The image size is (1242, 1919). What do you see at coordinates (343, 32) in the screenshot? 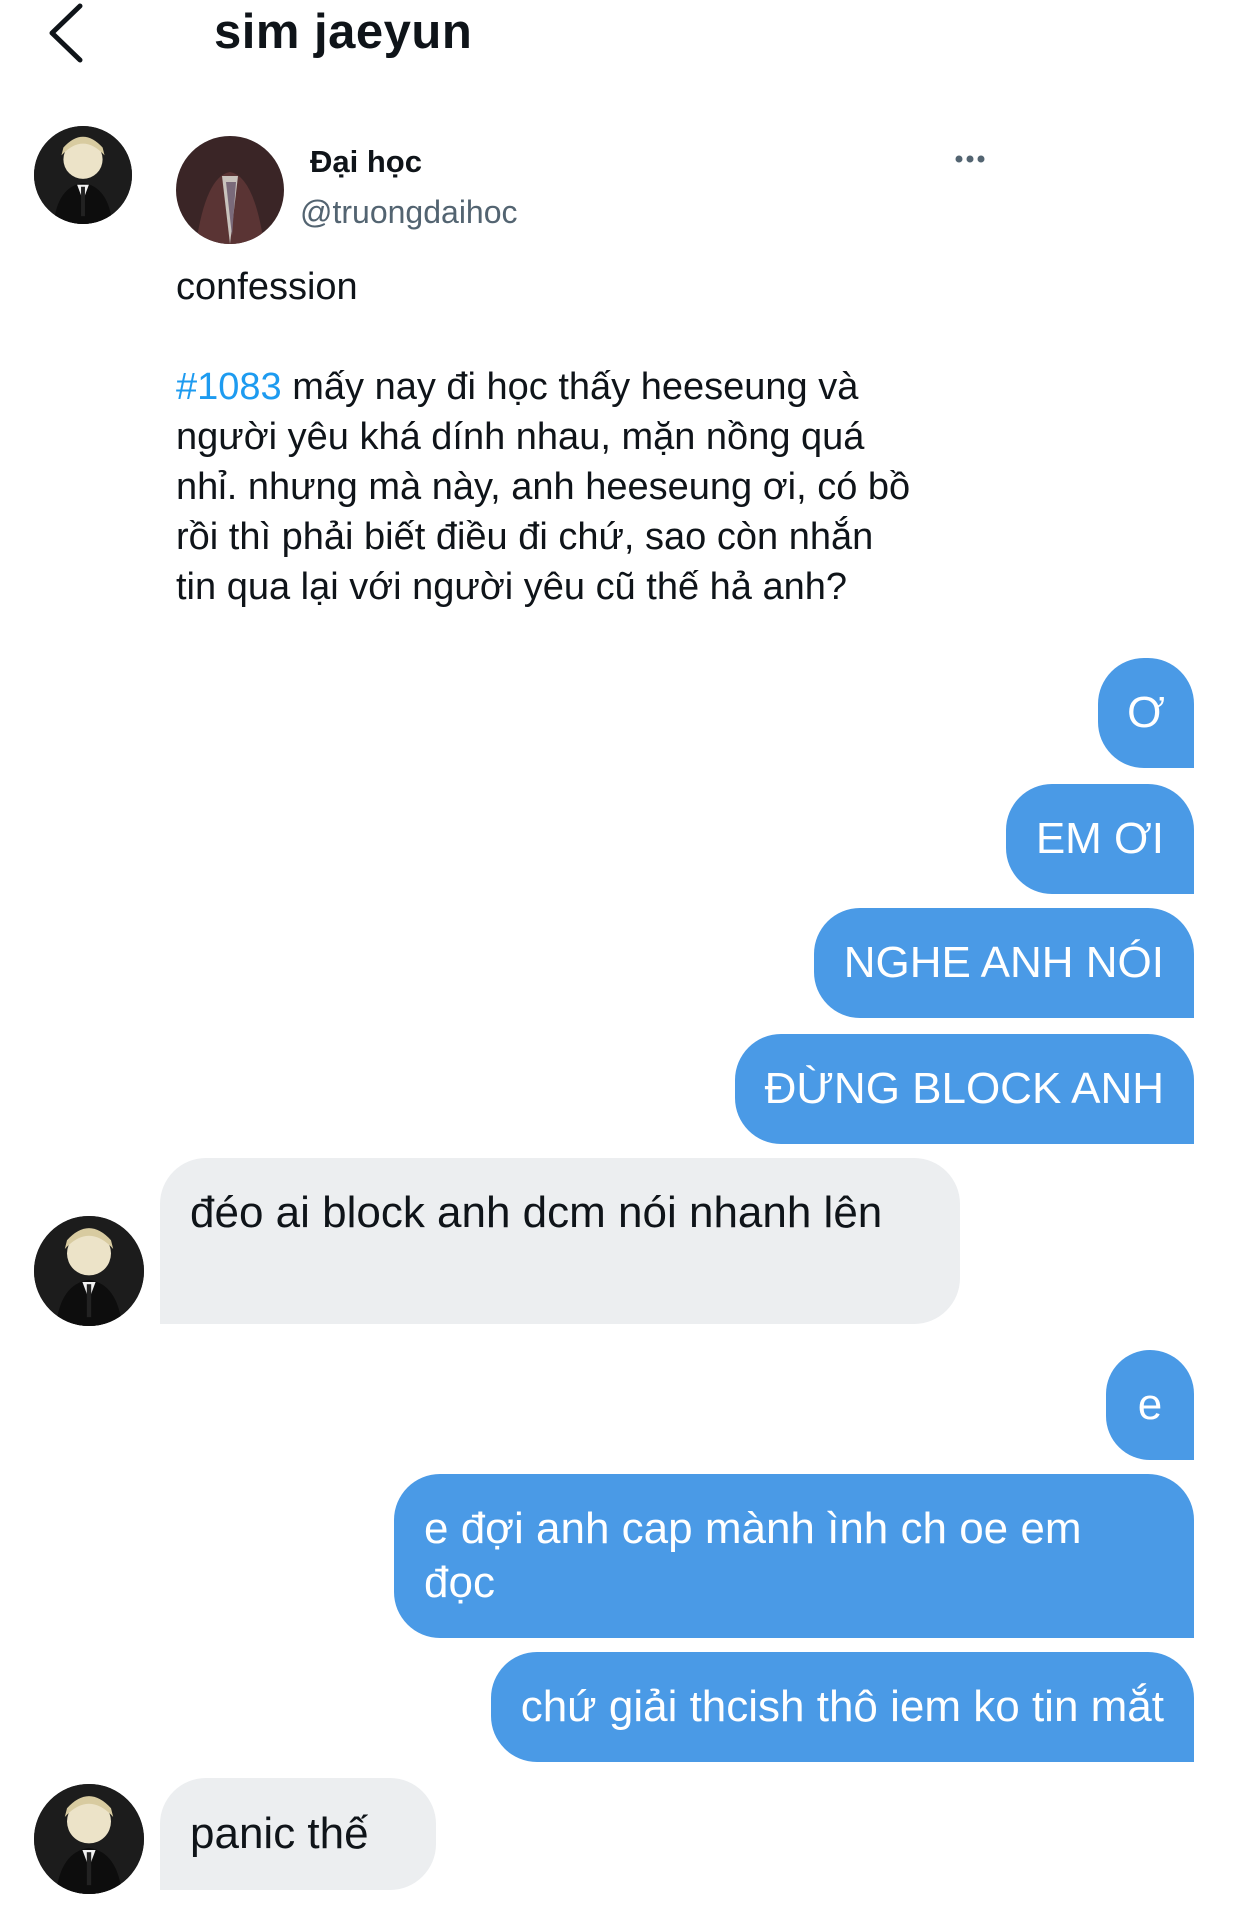
I see `conversation-title: sim jaeyun` at bounding box center [343, 32].